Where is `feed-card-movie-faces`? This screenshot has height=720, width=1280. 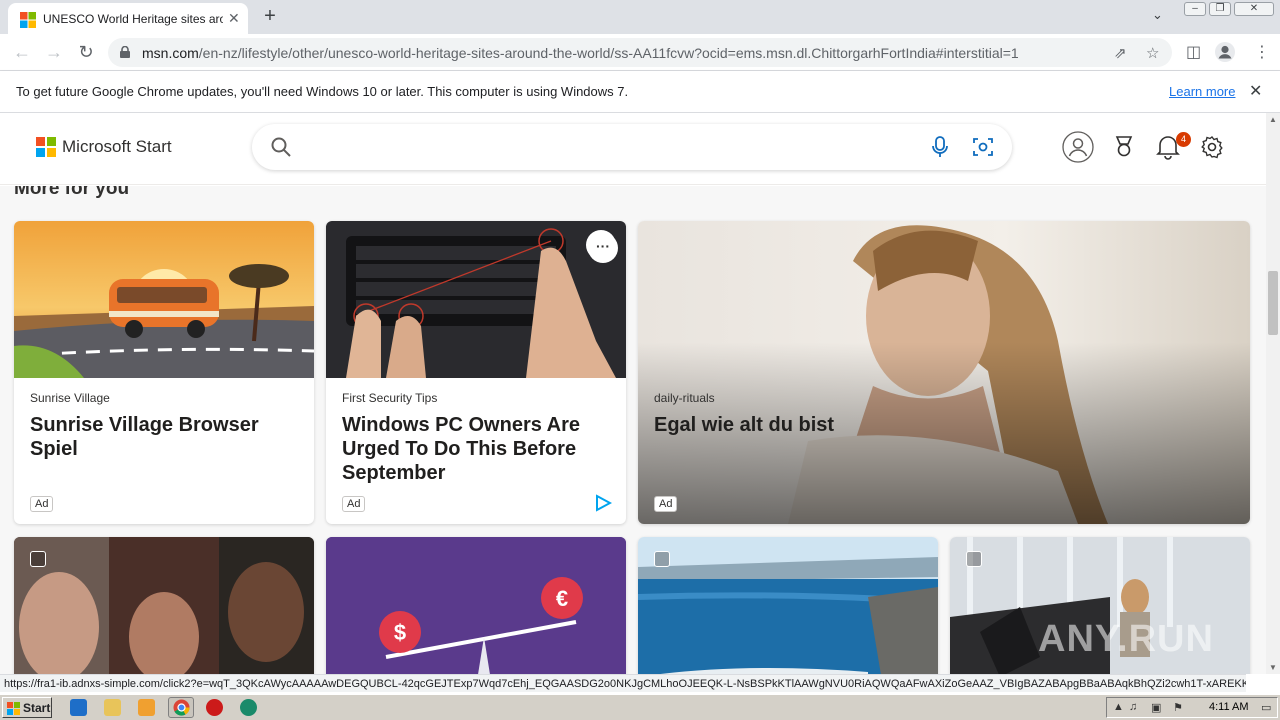 feed-card-movie-faces is located at coordinates (164, 605).